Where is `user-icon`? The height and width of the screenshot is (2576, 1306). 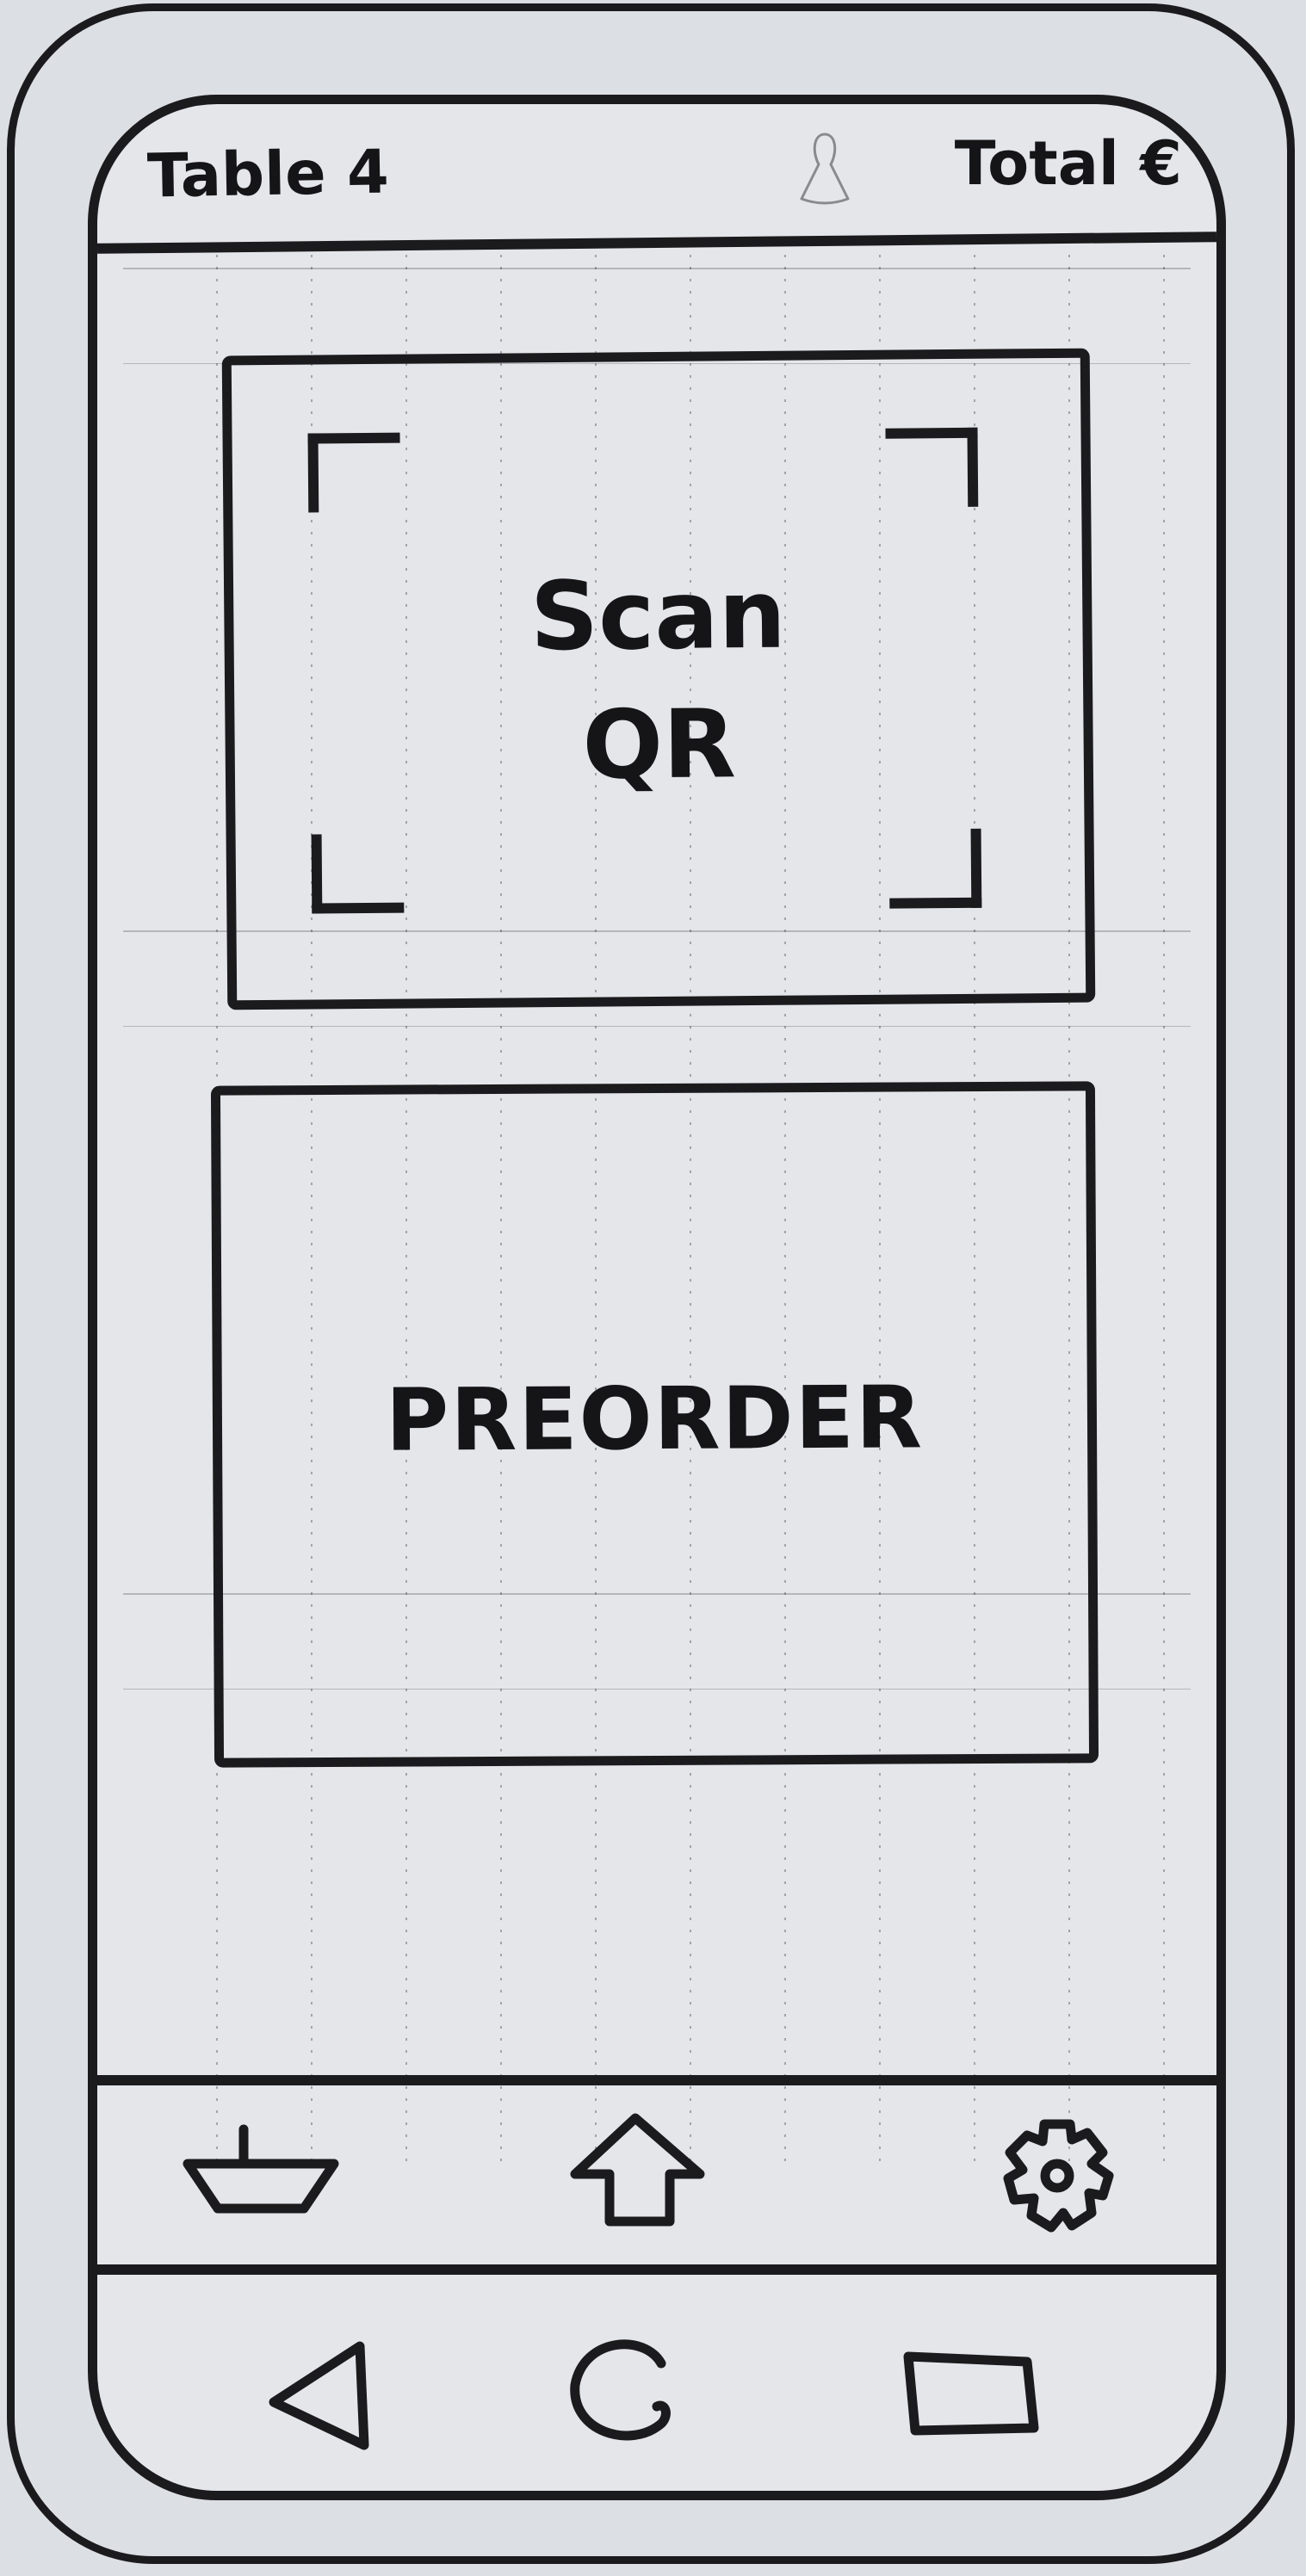 user-icon is located at coordinates (825, 168).